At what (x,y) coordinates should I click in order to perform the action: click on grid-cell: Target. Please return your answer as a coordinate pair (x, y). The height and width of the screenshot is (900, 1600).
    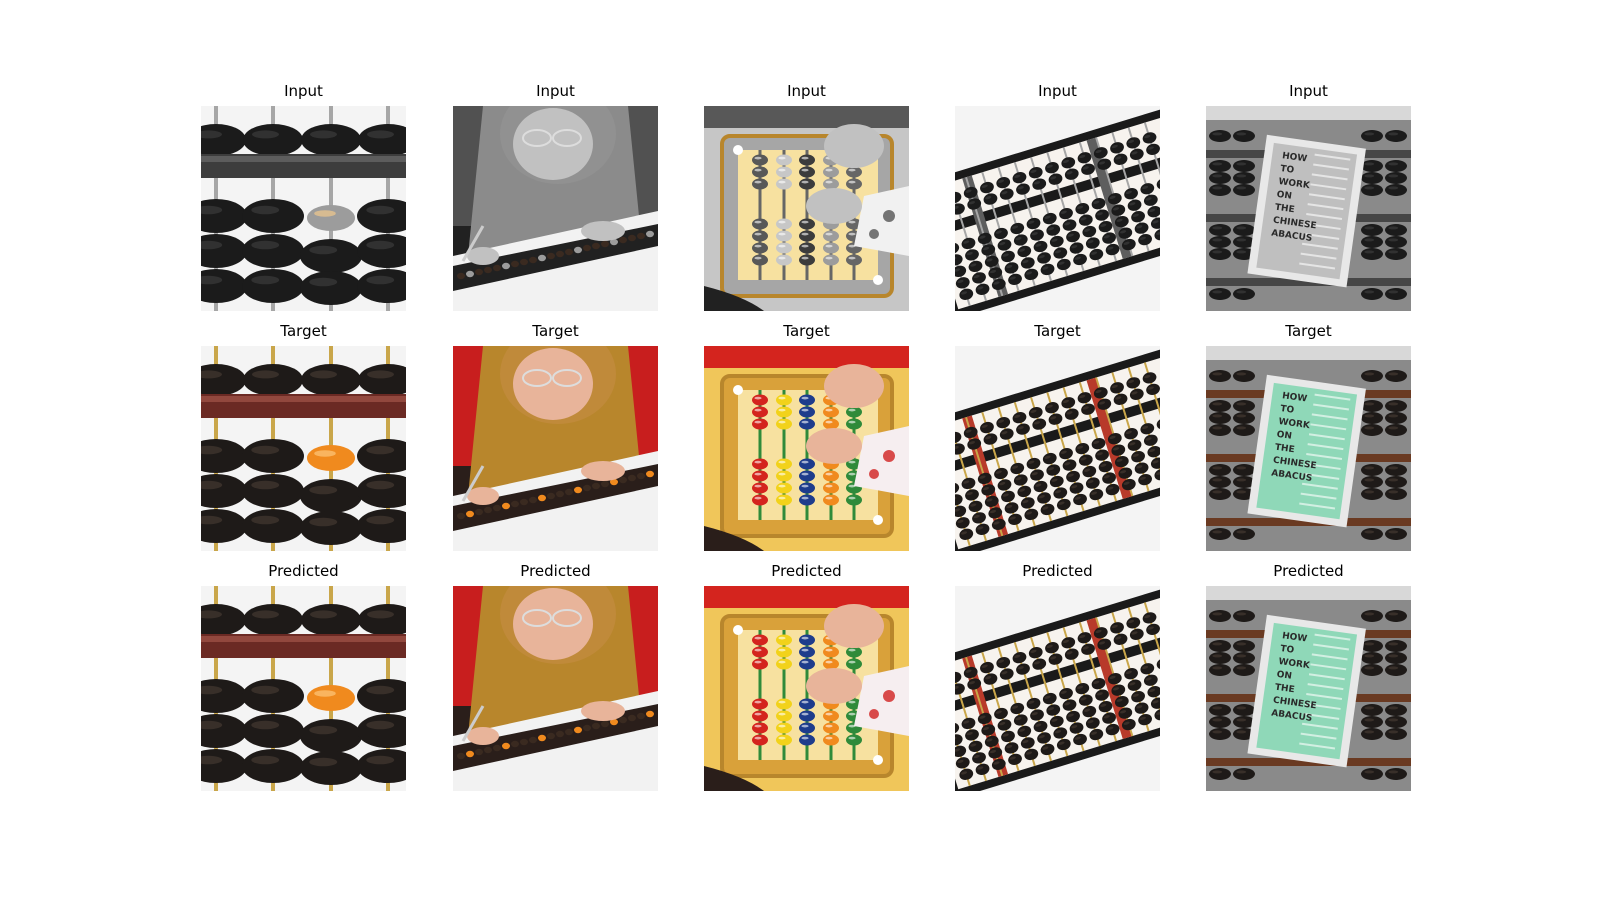
    Looking at the image, I should click on (806, 435).